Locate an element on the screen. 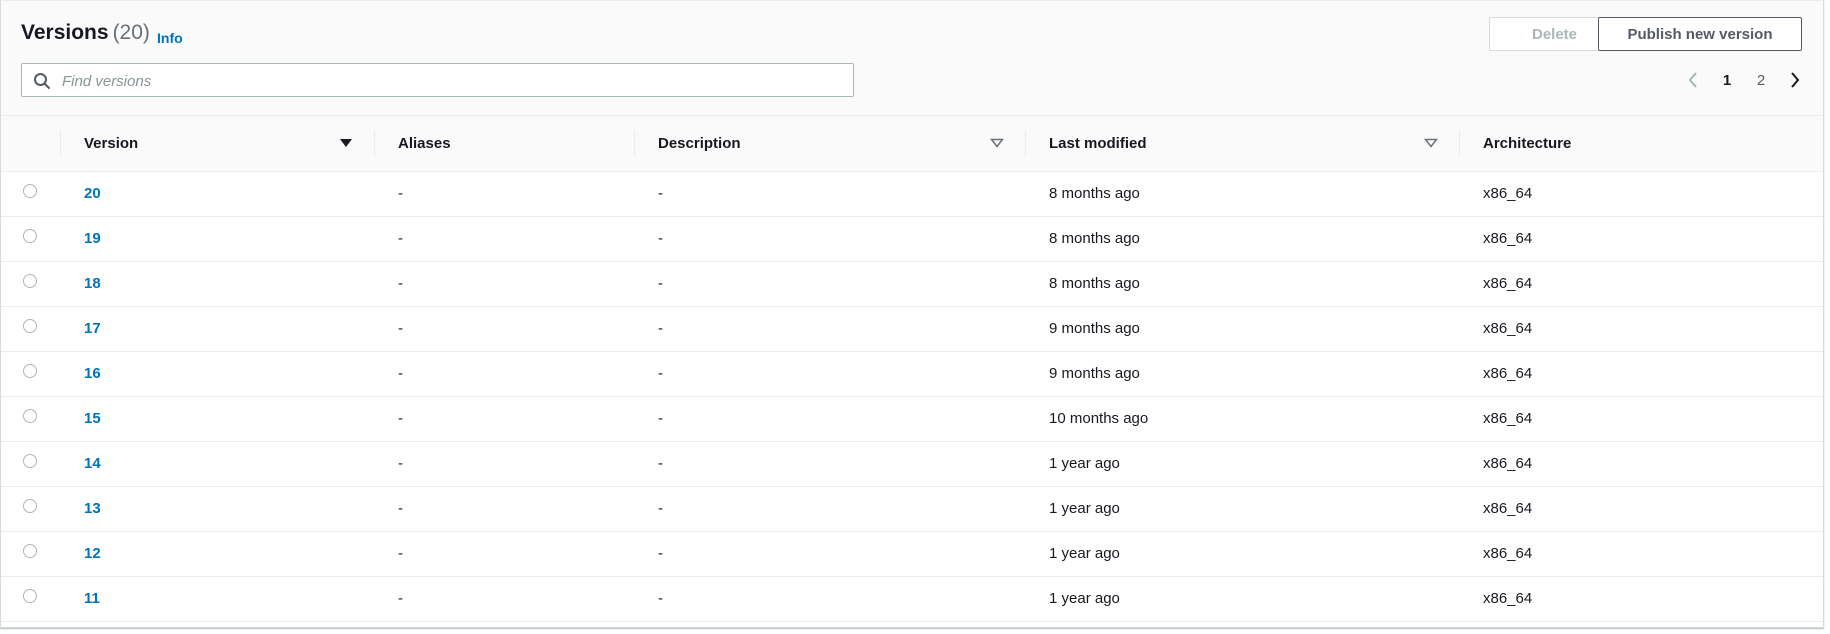 The width and height of the screenshot is (1830, 634). previous-page-button is located at coordinates (1693, 80).